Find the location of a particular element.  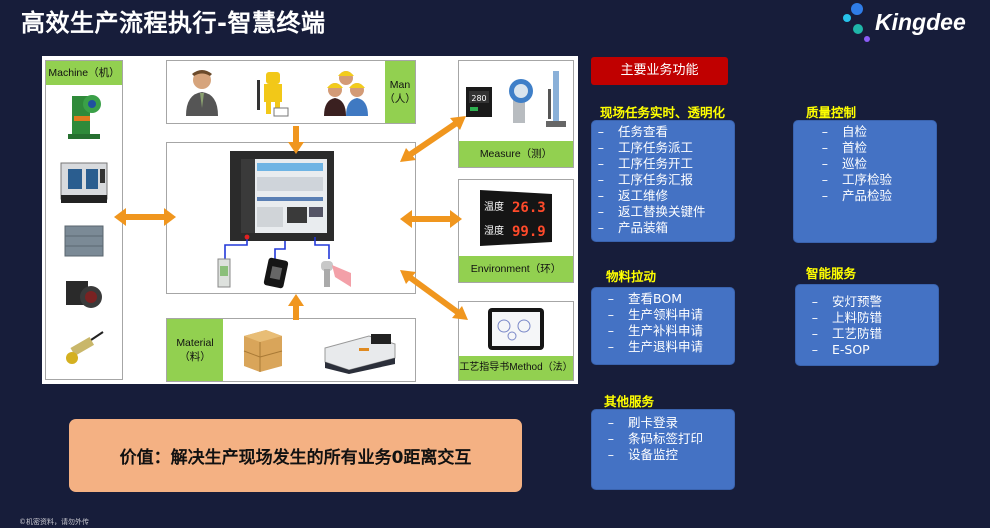

feature-item: – 产品检验 is located at coordinates (865, 196).